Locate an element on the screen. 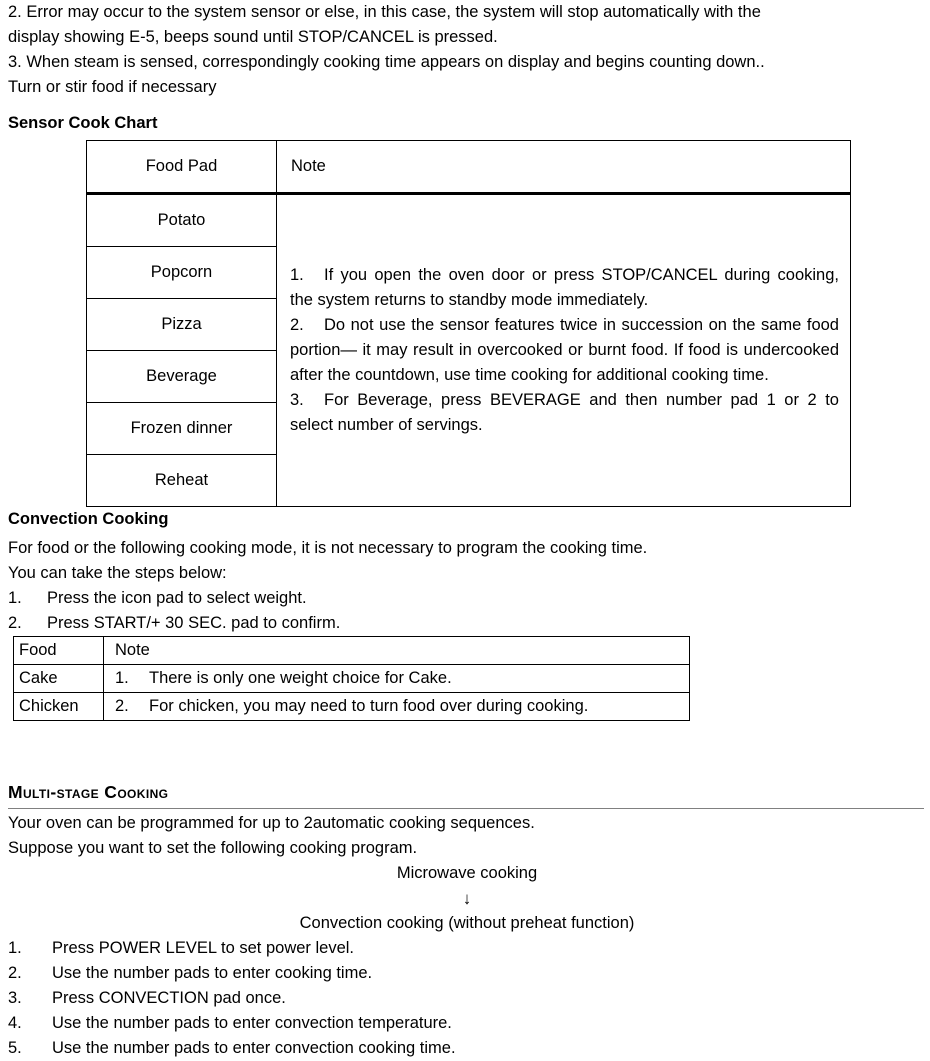 The width and height of the screenshot is (930, 1061). sensor-note-1-number: 1. is located at coordinates (297, 275).